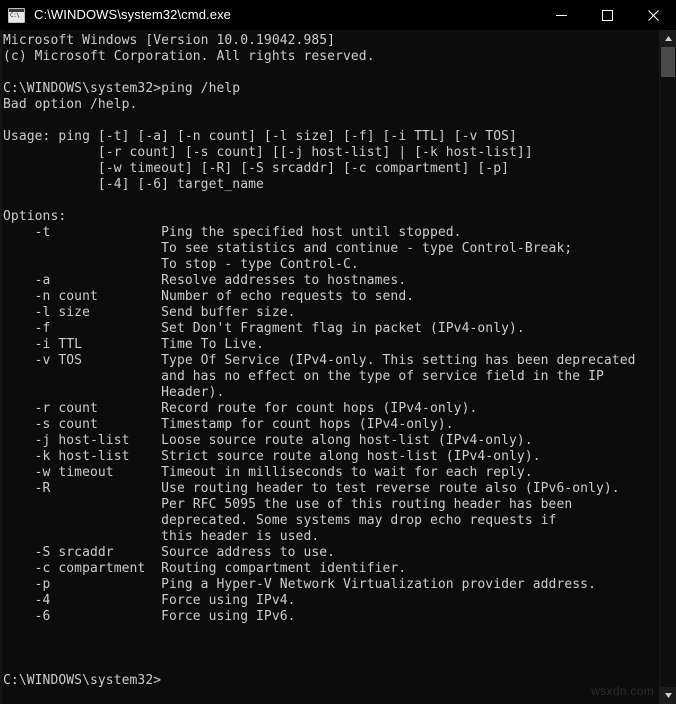  I want to click on window-title: C:\WINDOWS\system32\cmd.exe, so click(133, 14).